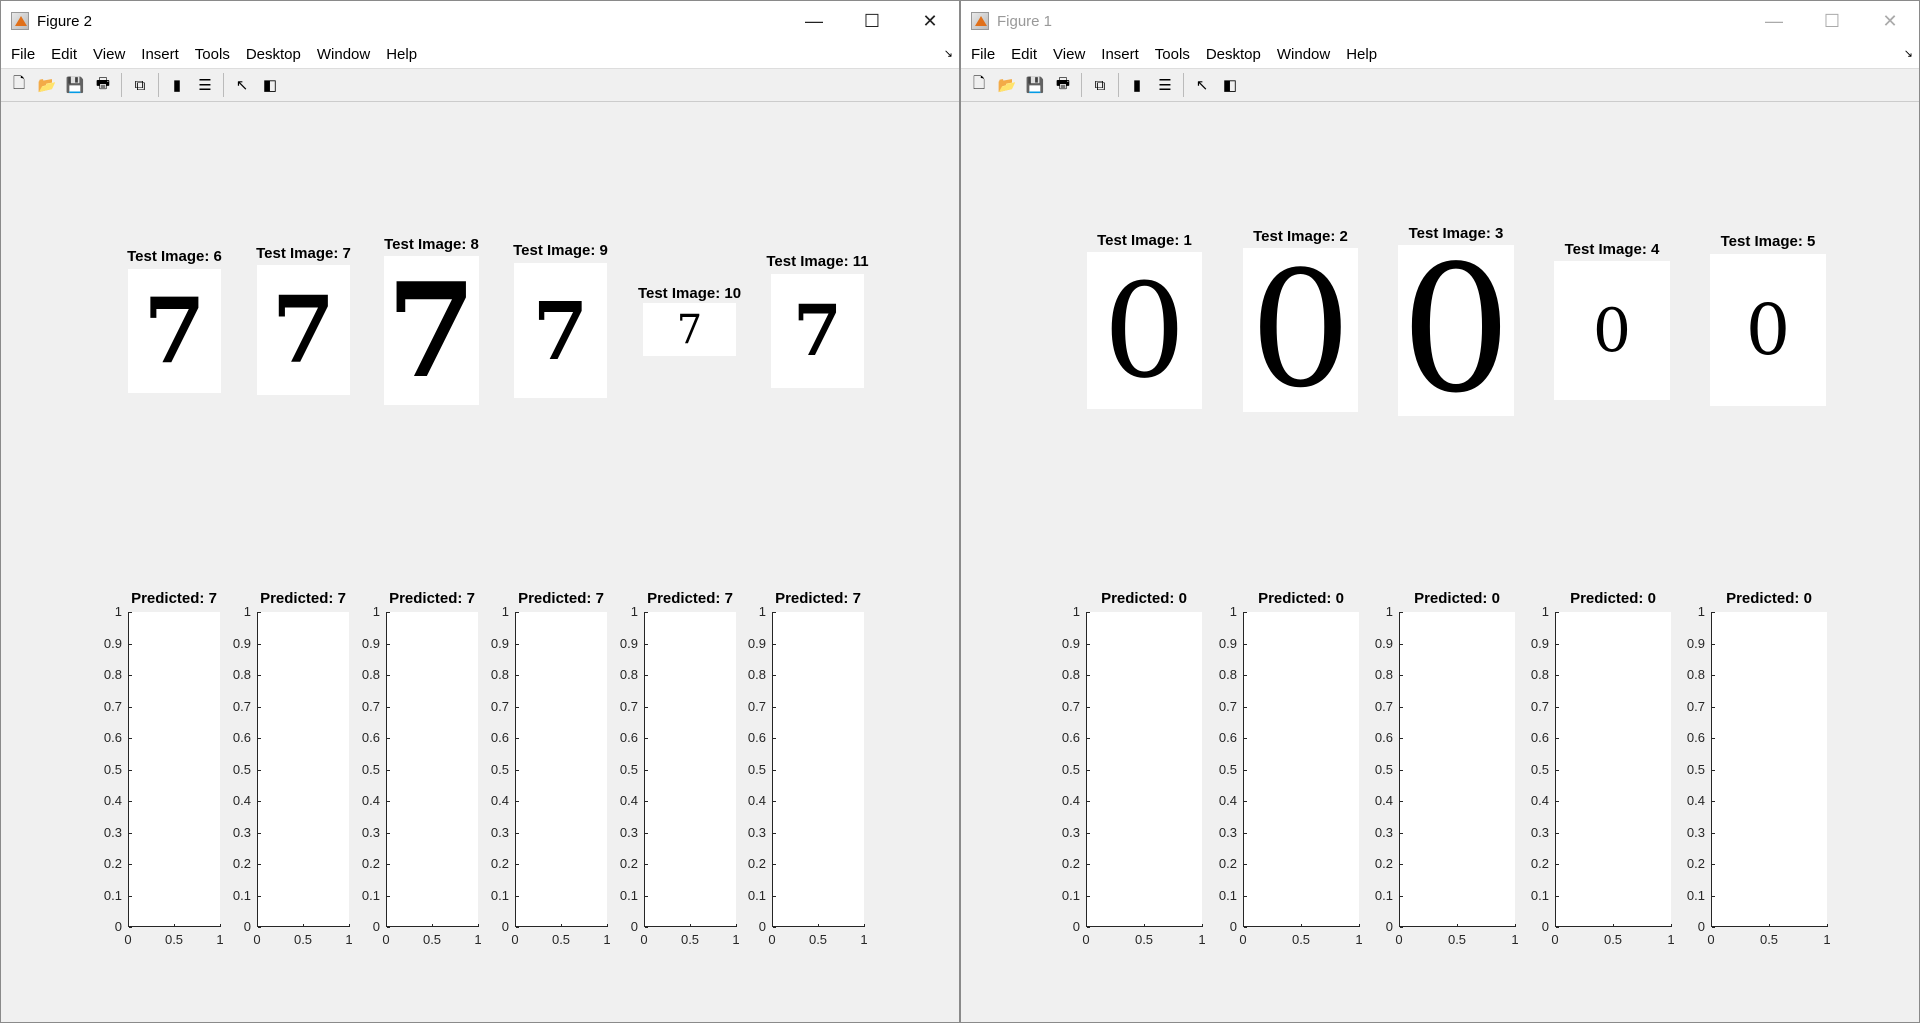 This screenshot has height=1023, width=1920. What do you see at coordinates (1695, 832) in the screenshot?
I see `y-tick-label: 0.3` at bounding box center [1695, 832].